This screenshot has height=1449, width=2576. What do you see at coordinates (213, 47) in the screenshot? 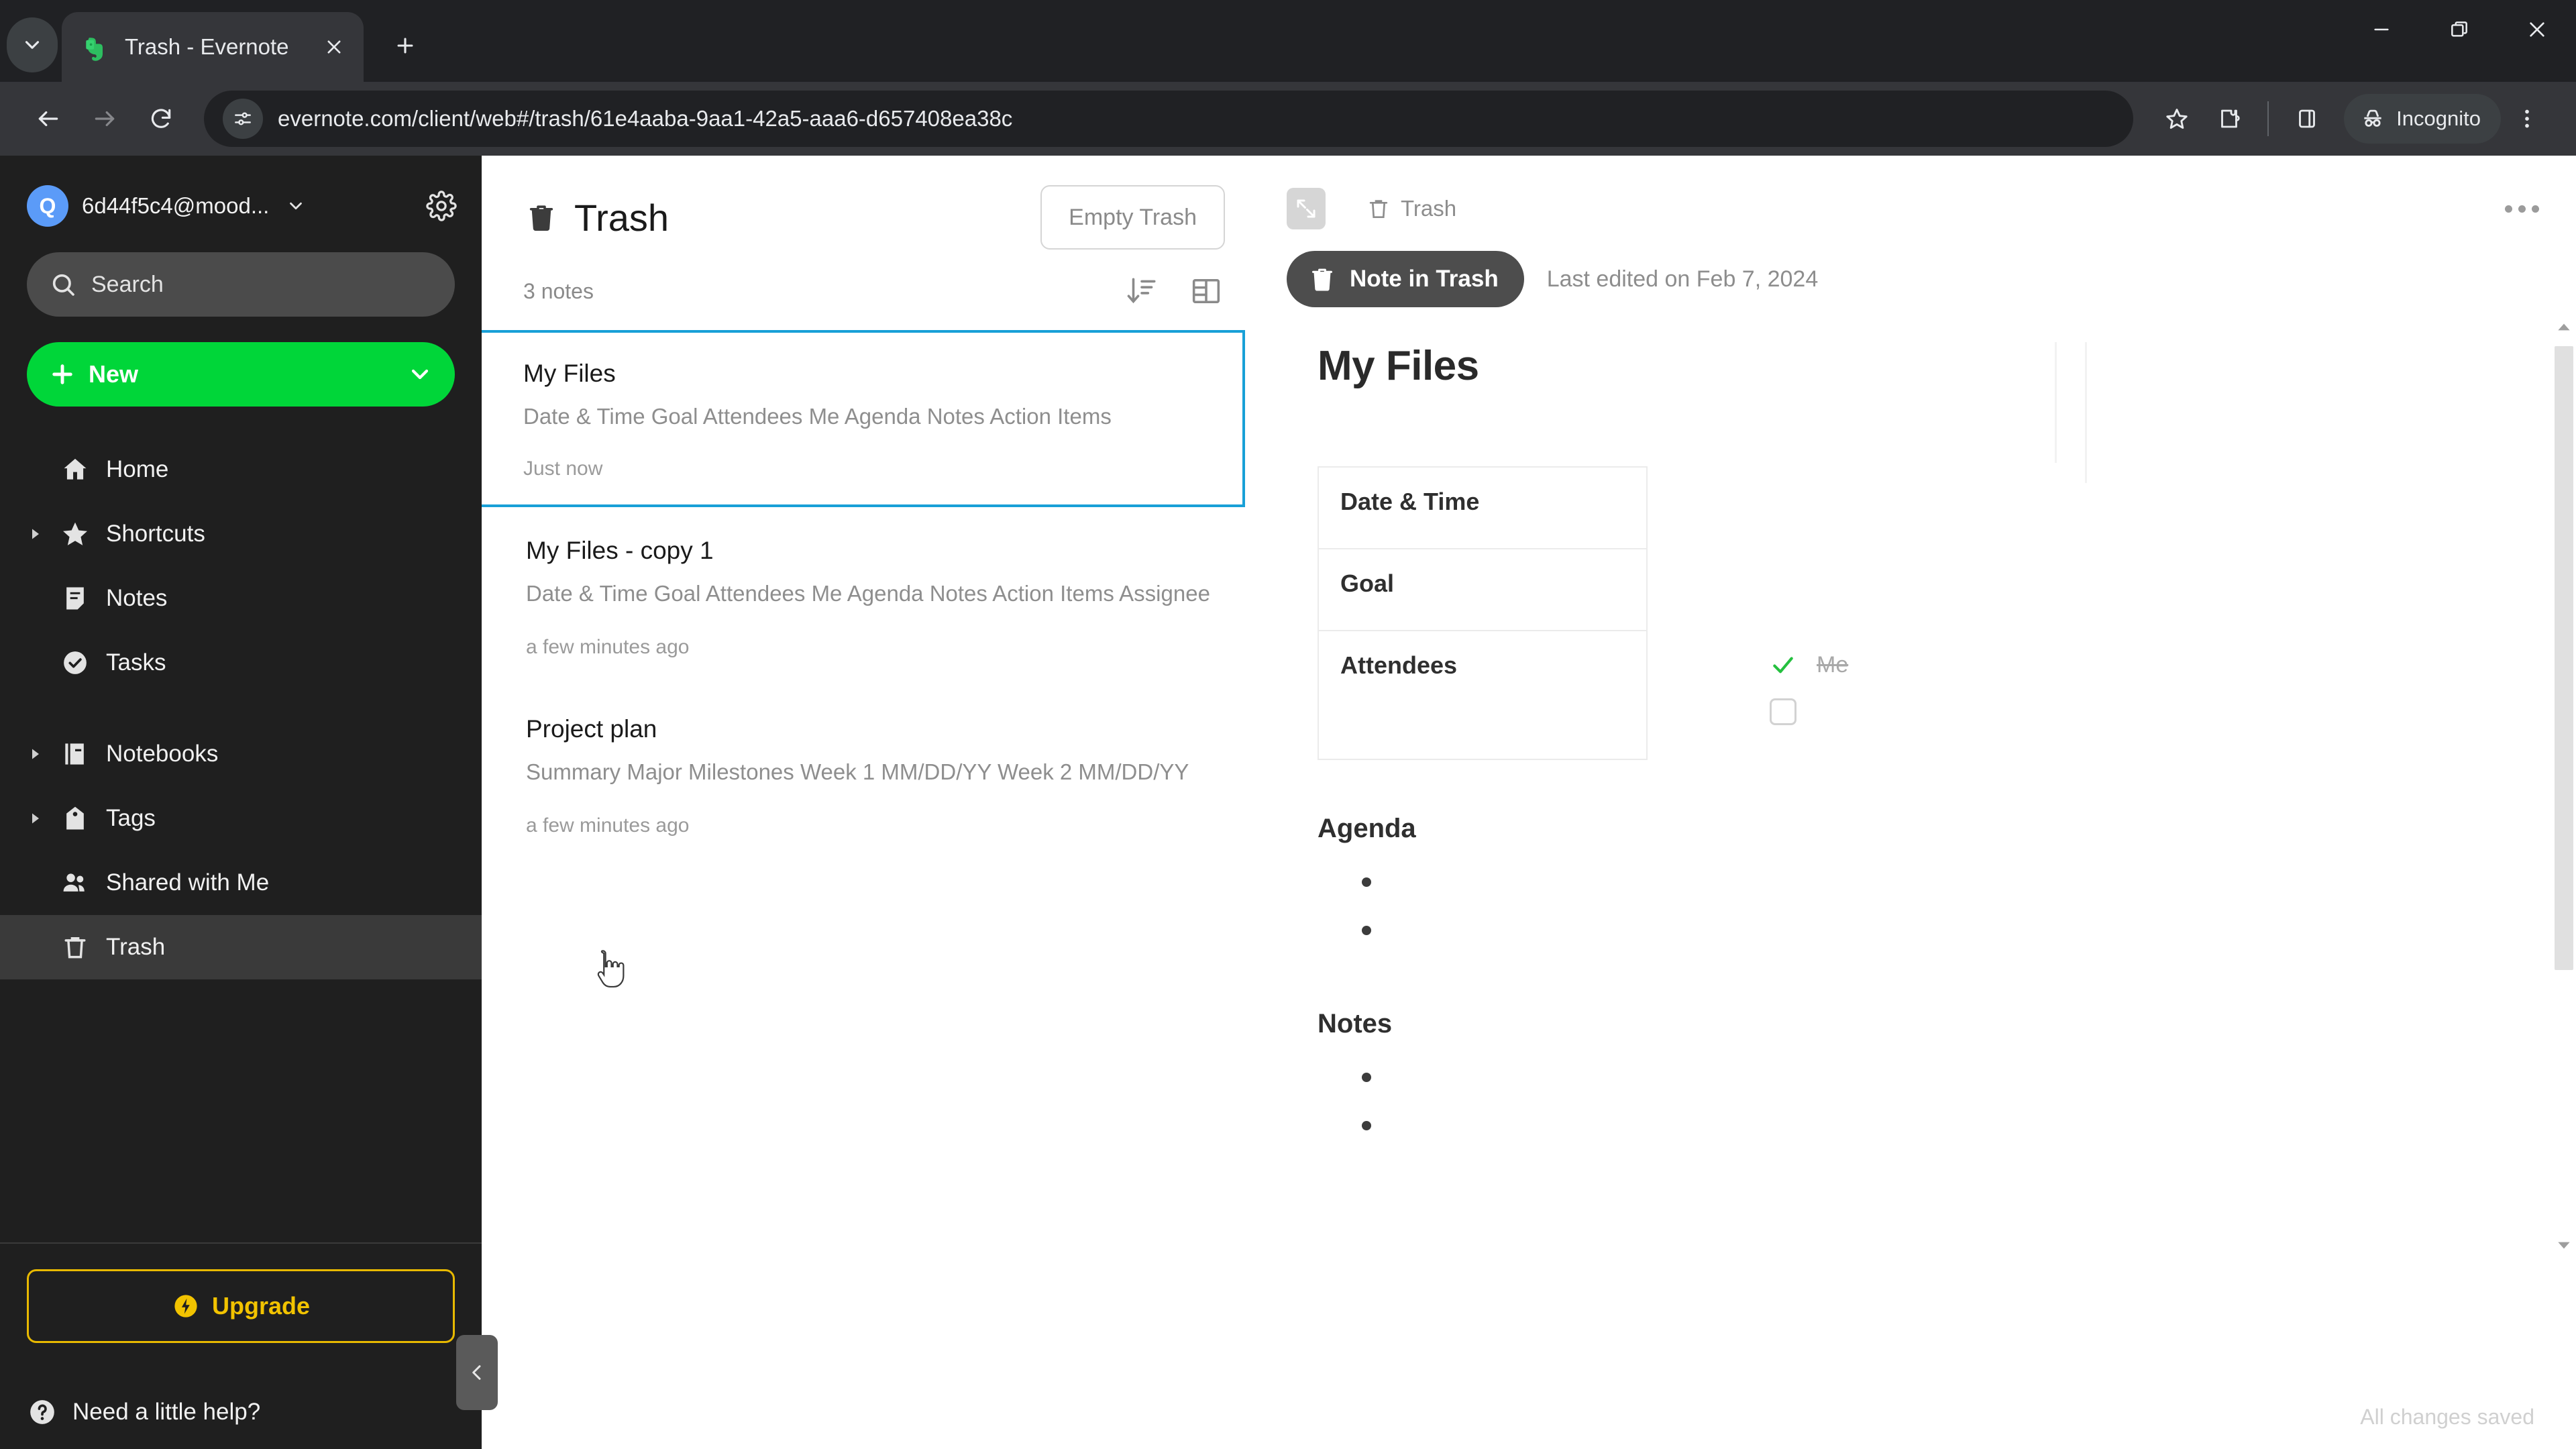
I see `browser-tab: Trash - Evernote` at bounding box center [213, 47].